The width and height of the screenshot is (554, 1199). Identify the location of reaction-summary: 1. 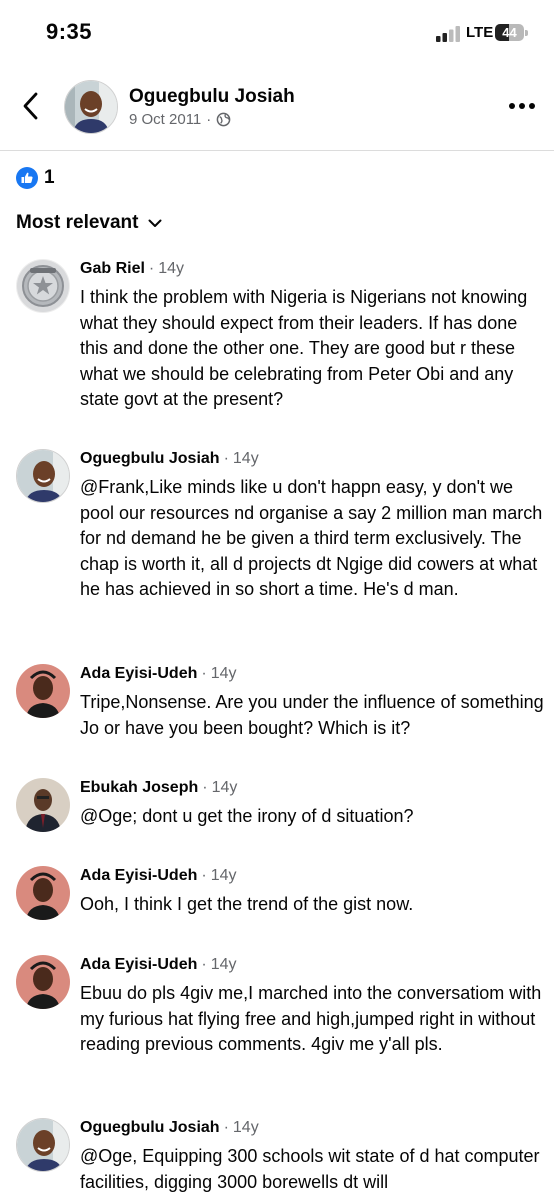
(35, 178).